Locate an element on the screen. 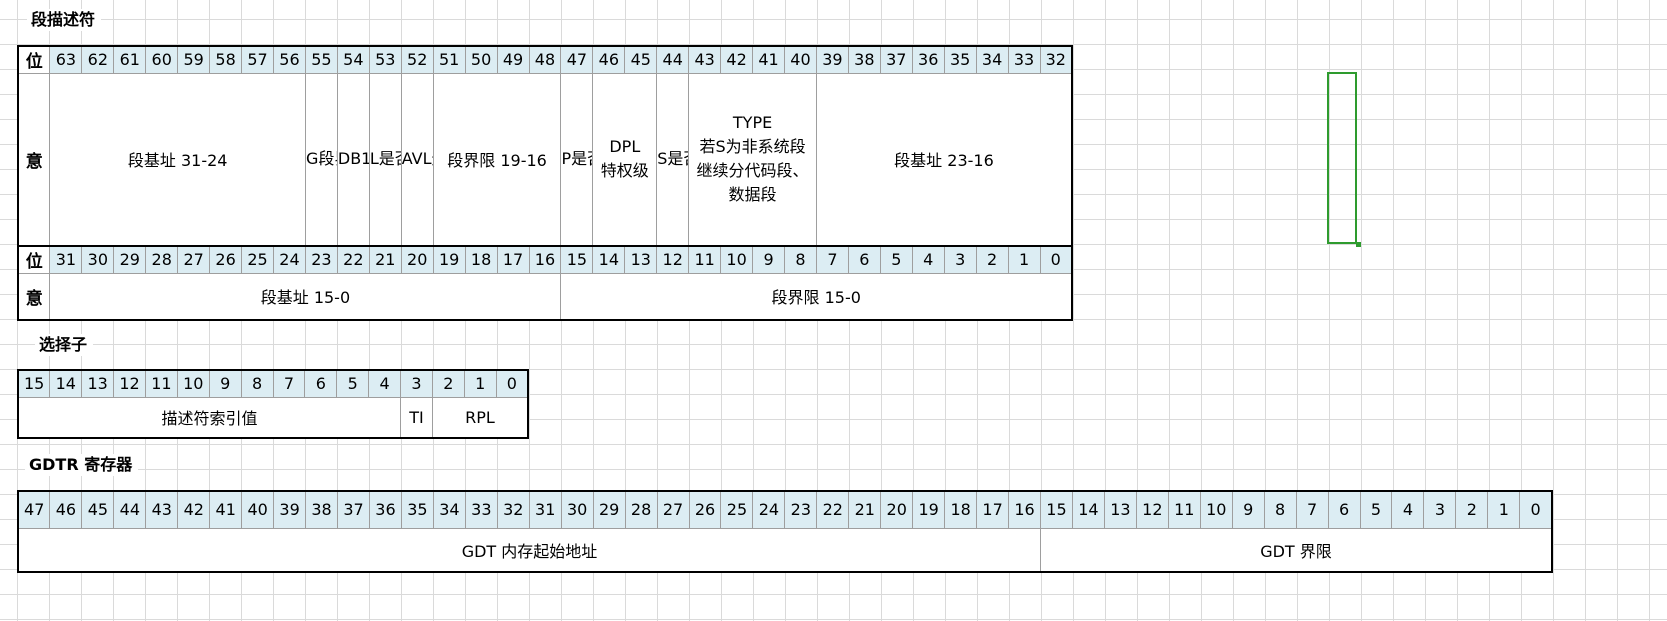 The image size is (1667, 621). bit-number-cell: 55 is located at coordinates (321, 59).